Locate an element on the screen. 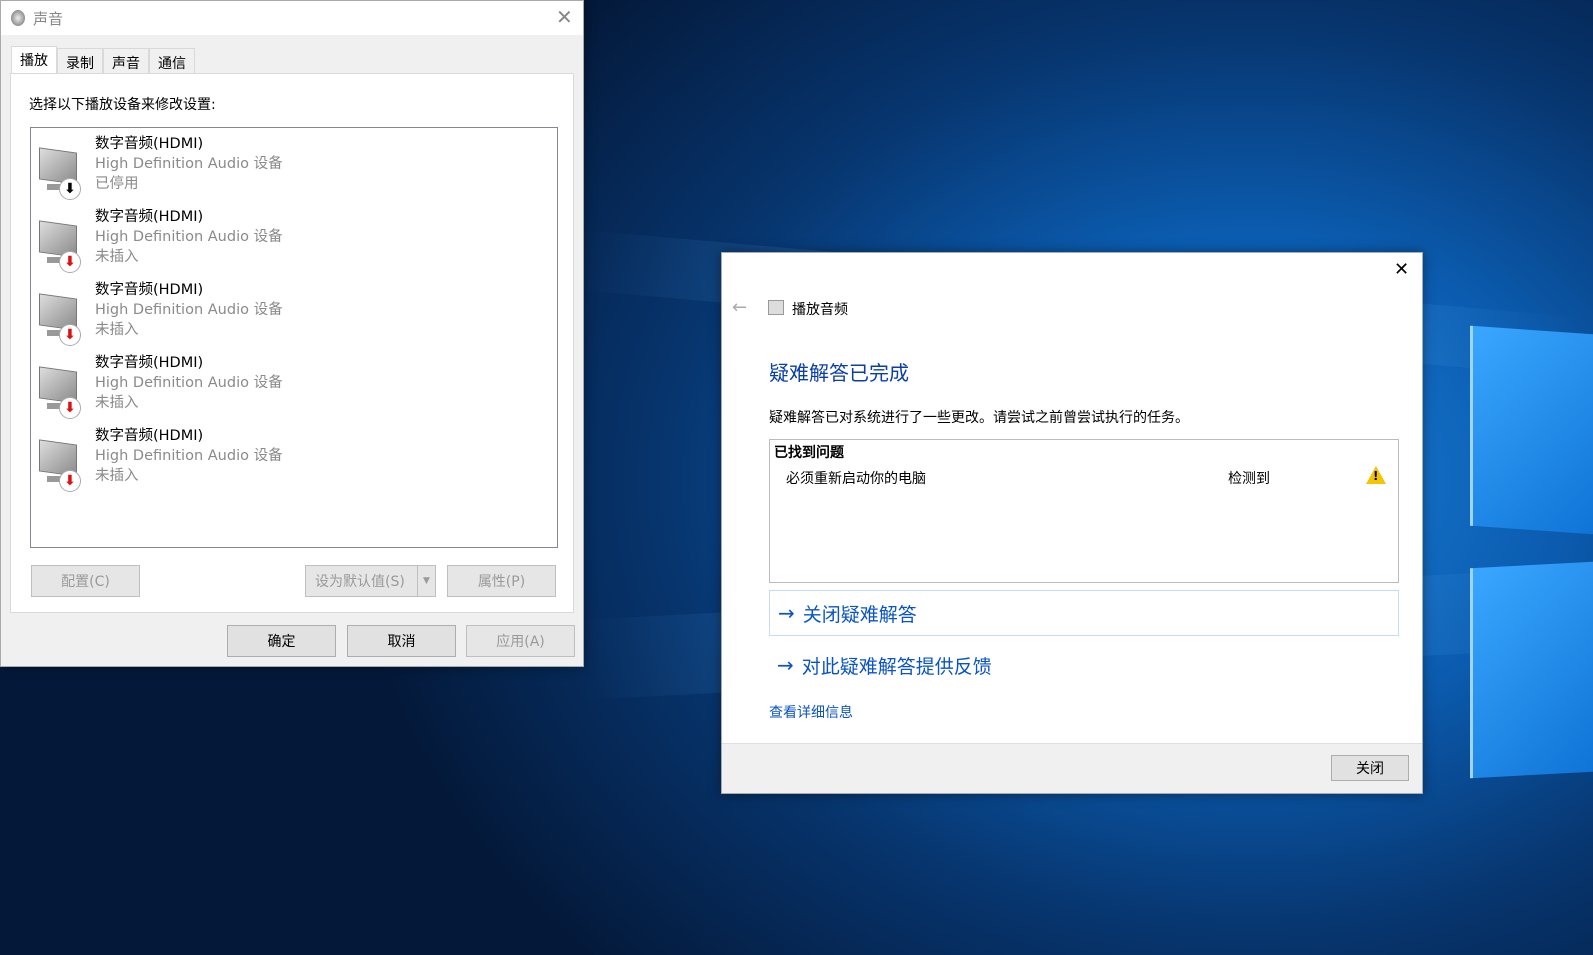  configure-button: 配置(C) is located at coordinates (85, 581).